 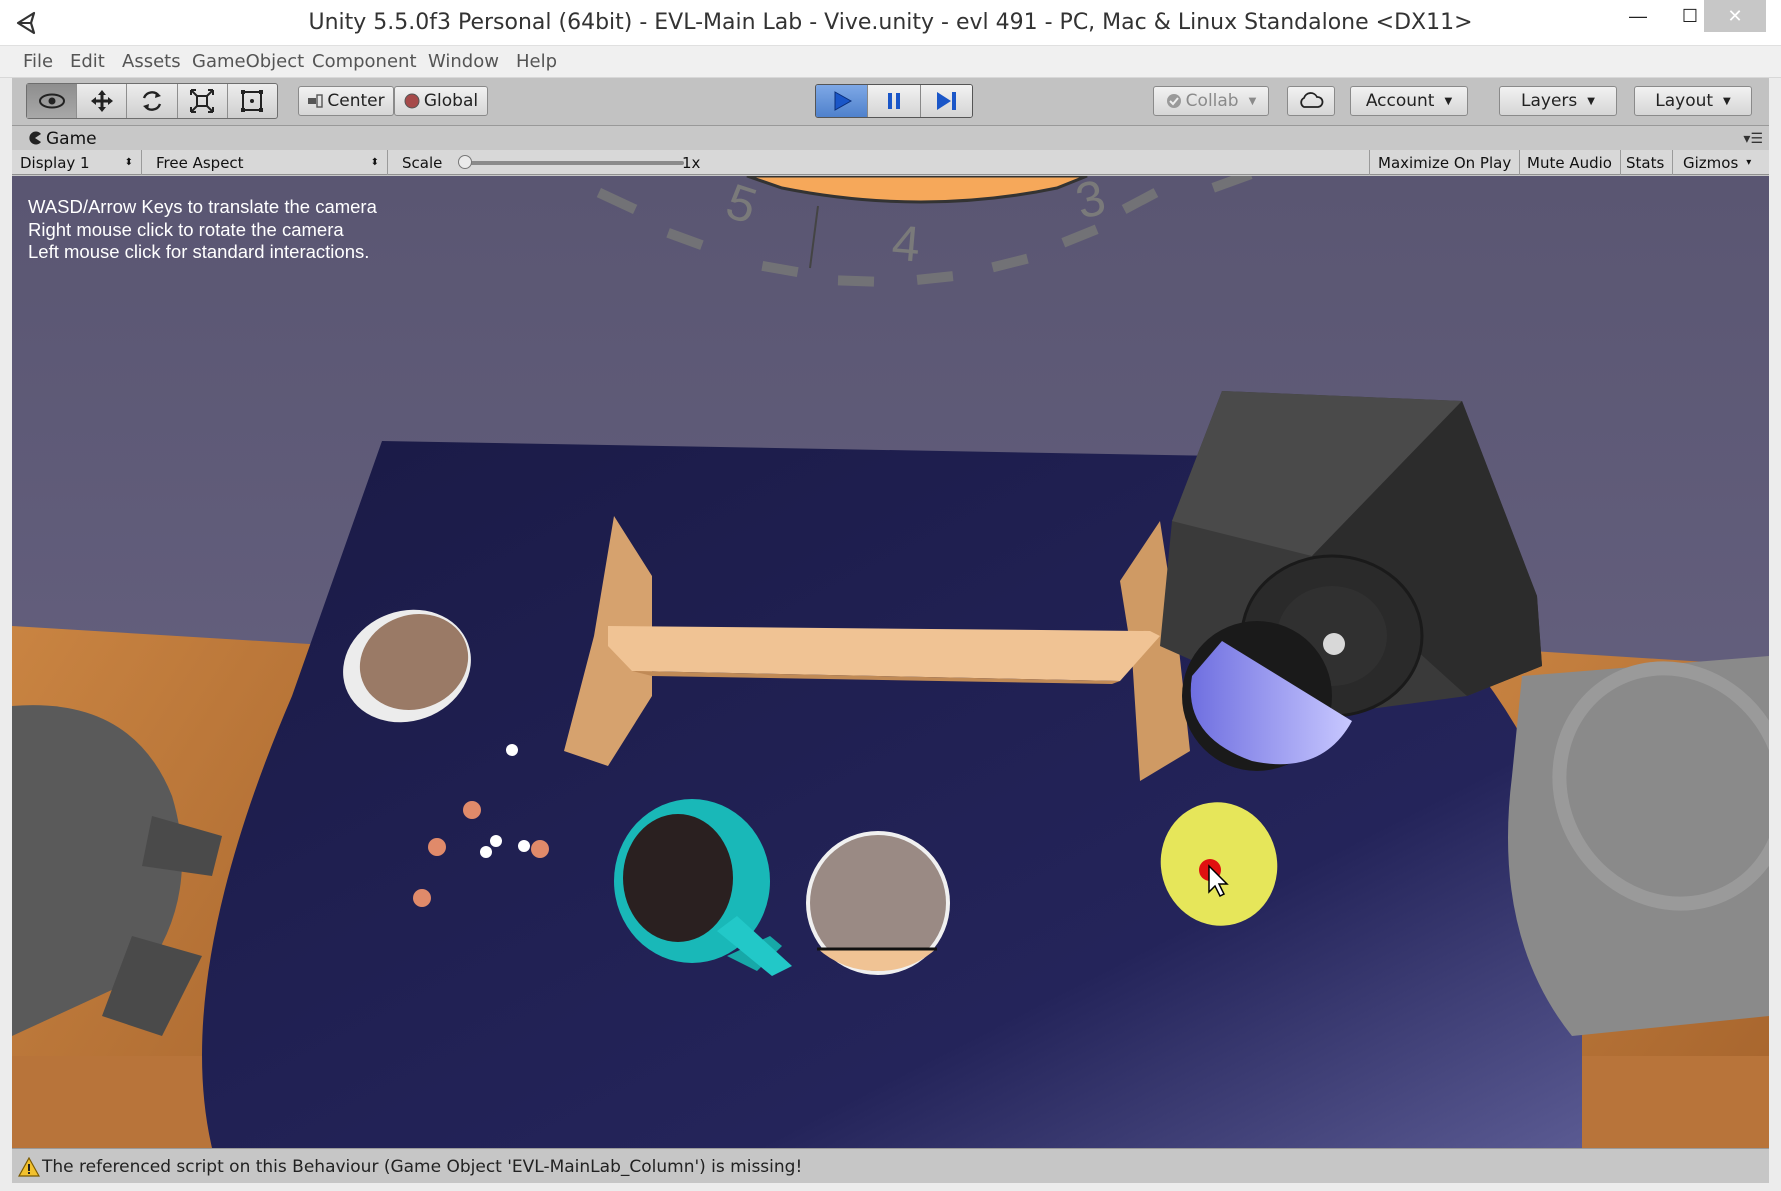 What do you see at coordinates (1684, 101) in the screenshot?
I see `layout-label: Layout` at bounding box center [1684, 101].